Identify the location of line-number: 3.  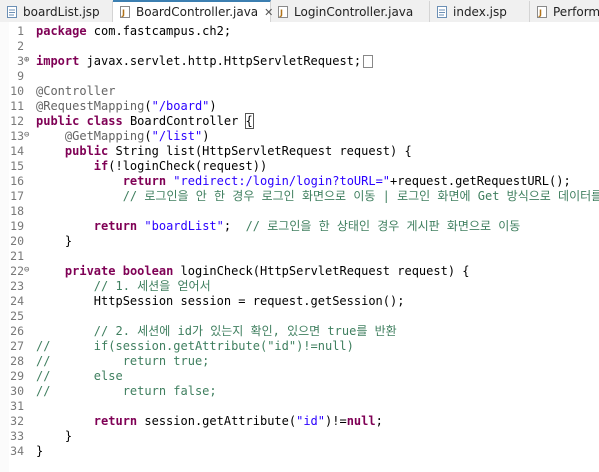
(20, 61).